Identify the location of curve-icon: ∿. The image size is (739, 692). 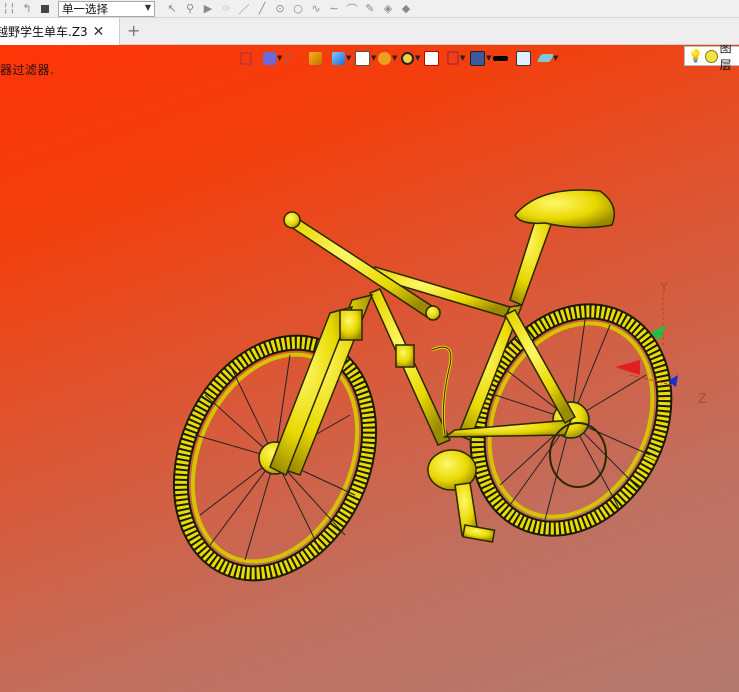
(316, 9).